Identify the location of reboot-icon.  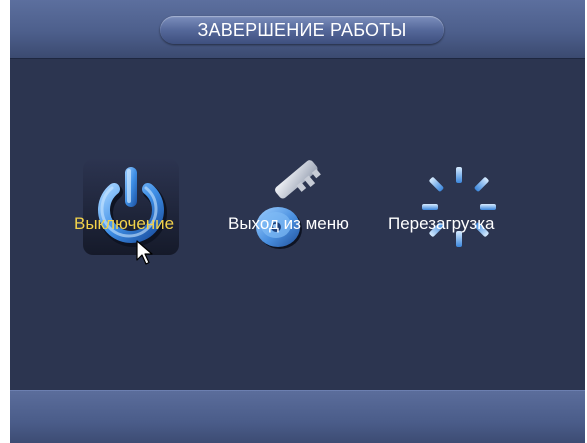
(459, 207).